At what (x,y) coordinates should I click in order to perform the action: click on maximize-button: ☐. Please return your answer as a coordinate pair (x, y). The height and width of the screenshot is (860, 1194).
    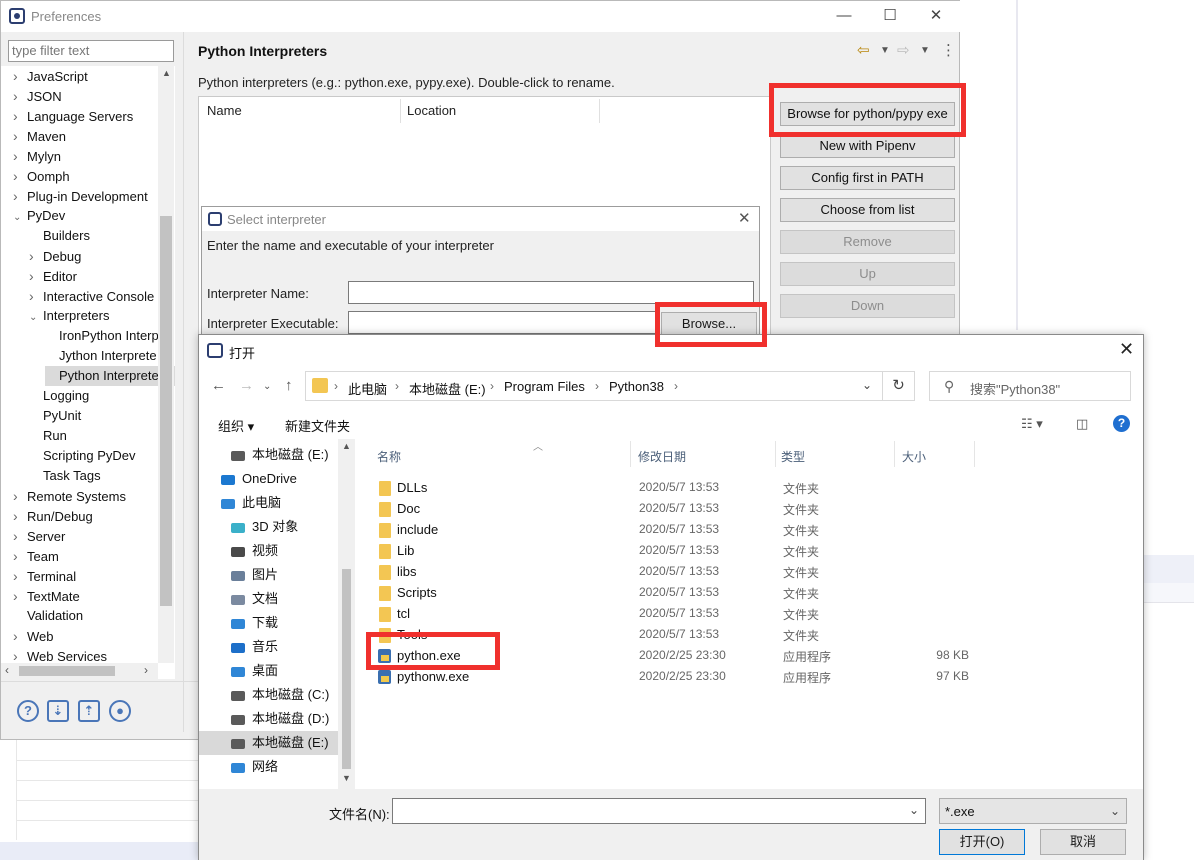
    Looking at the image, I should click on (890, 16).